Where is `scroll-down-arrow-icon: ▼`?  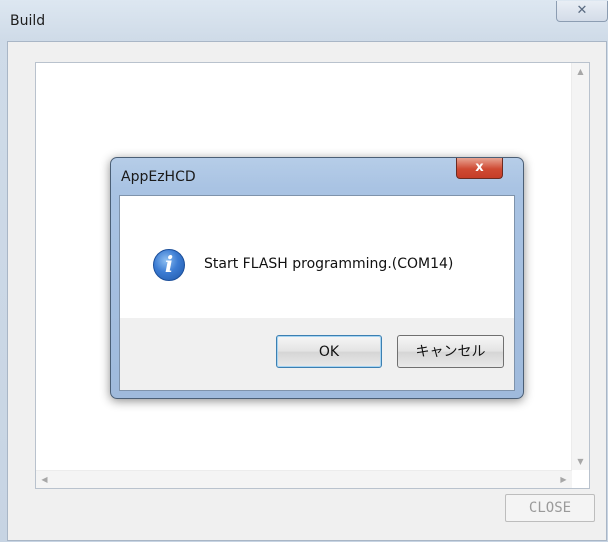
scroll-down-arrow-icon: ▼ is located at coordinates (580, 461).